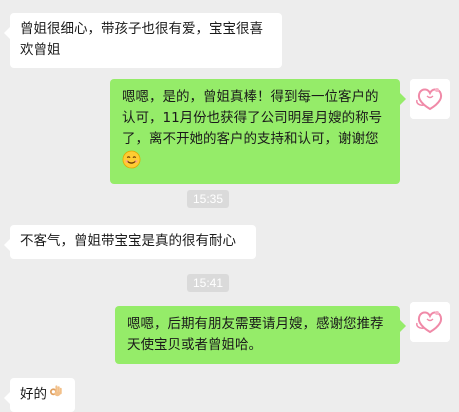 This screenshot has height=412, width=459. I want to click on outgoing-message-bubble: 嗯嗯，后期有朋友需要请月嫂，感谢您推荐天使宝贝或者曾姐哈。, so click(260, 335).